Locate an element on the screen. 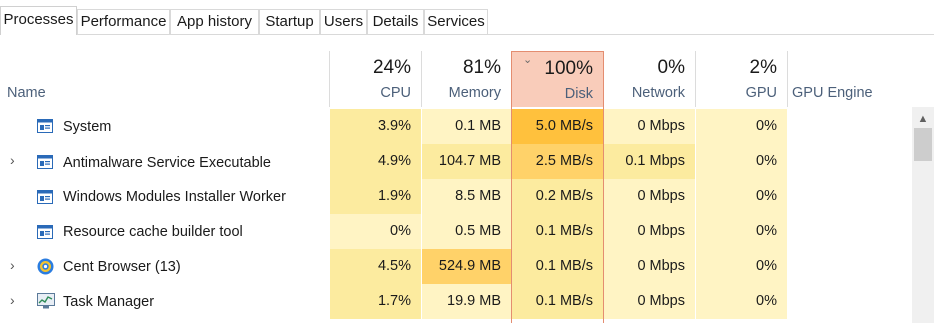 The width and height of the screenshot is (934, 323). cpu-total-percent: 24% is located at coordinates (391, 67).